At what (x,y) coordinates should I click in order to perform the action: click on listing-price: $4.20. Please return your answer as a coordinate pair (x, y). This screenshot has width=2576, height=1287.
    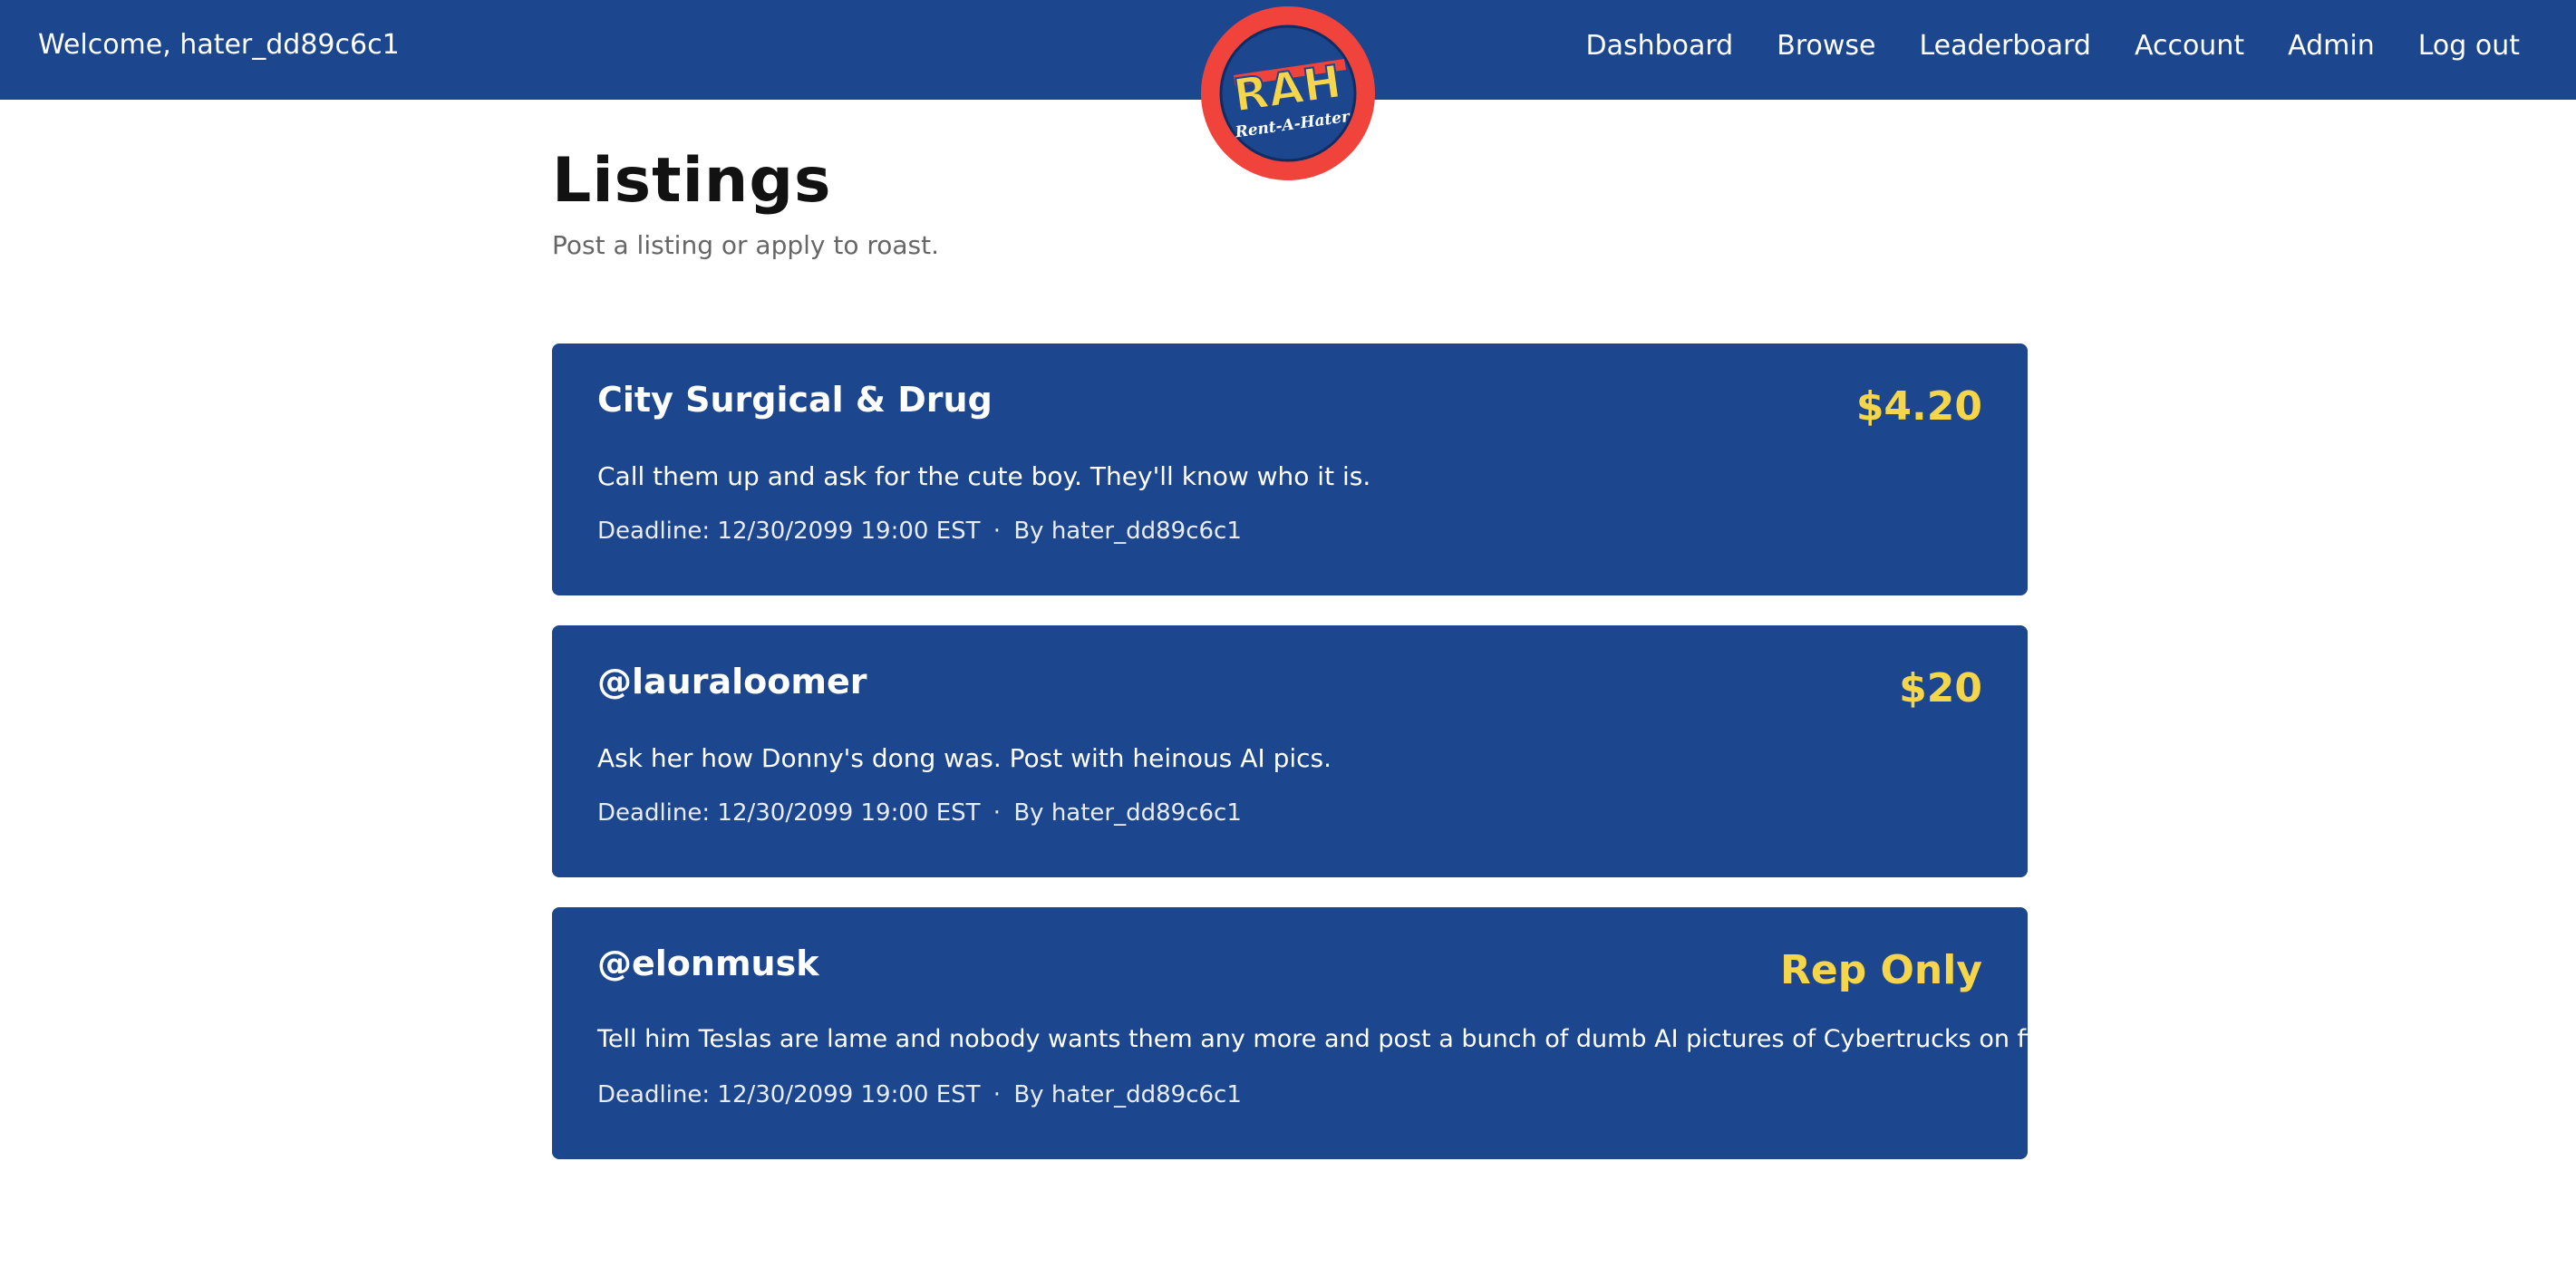
    Looking at the image, I should click on (1918, 406).